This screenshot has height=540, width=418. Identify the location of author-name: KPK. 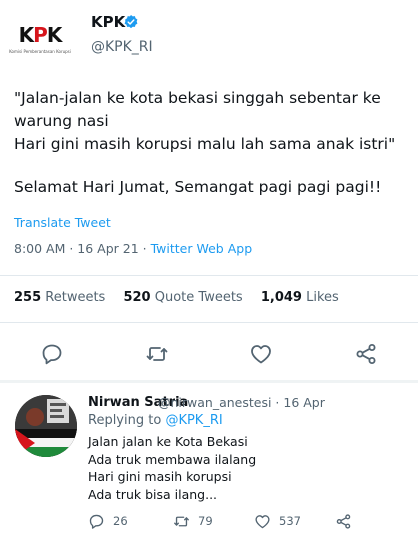
(108, 22).